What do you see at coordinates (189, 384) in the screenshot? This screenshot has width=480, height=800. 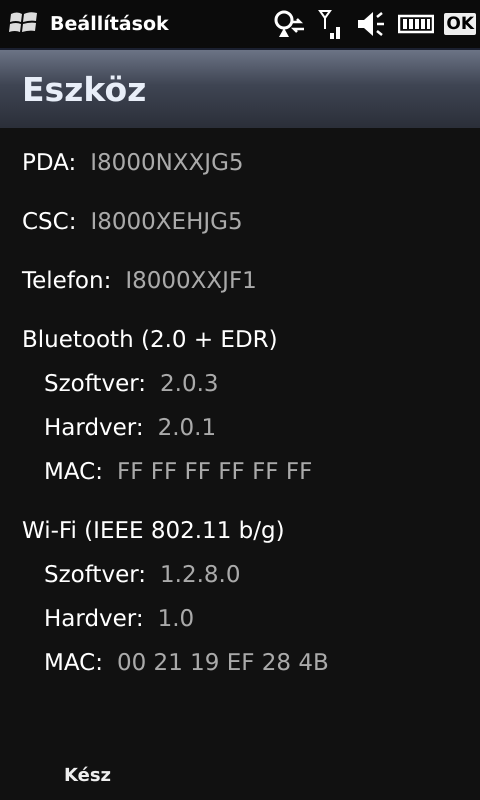 I see `field-value: 2.0.3` at bounding box center [189, 384].